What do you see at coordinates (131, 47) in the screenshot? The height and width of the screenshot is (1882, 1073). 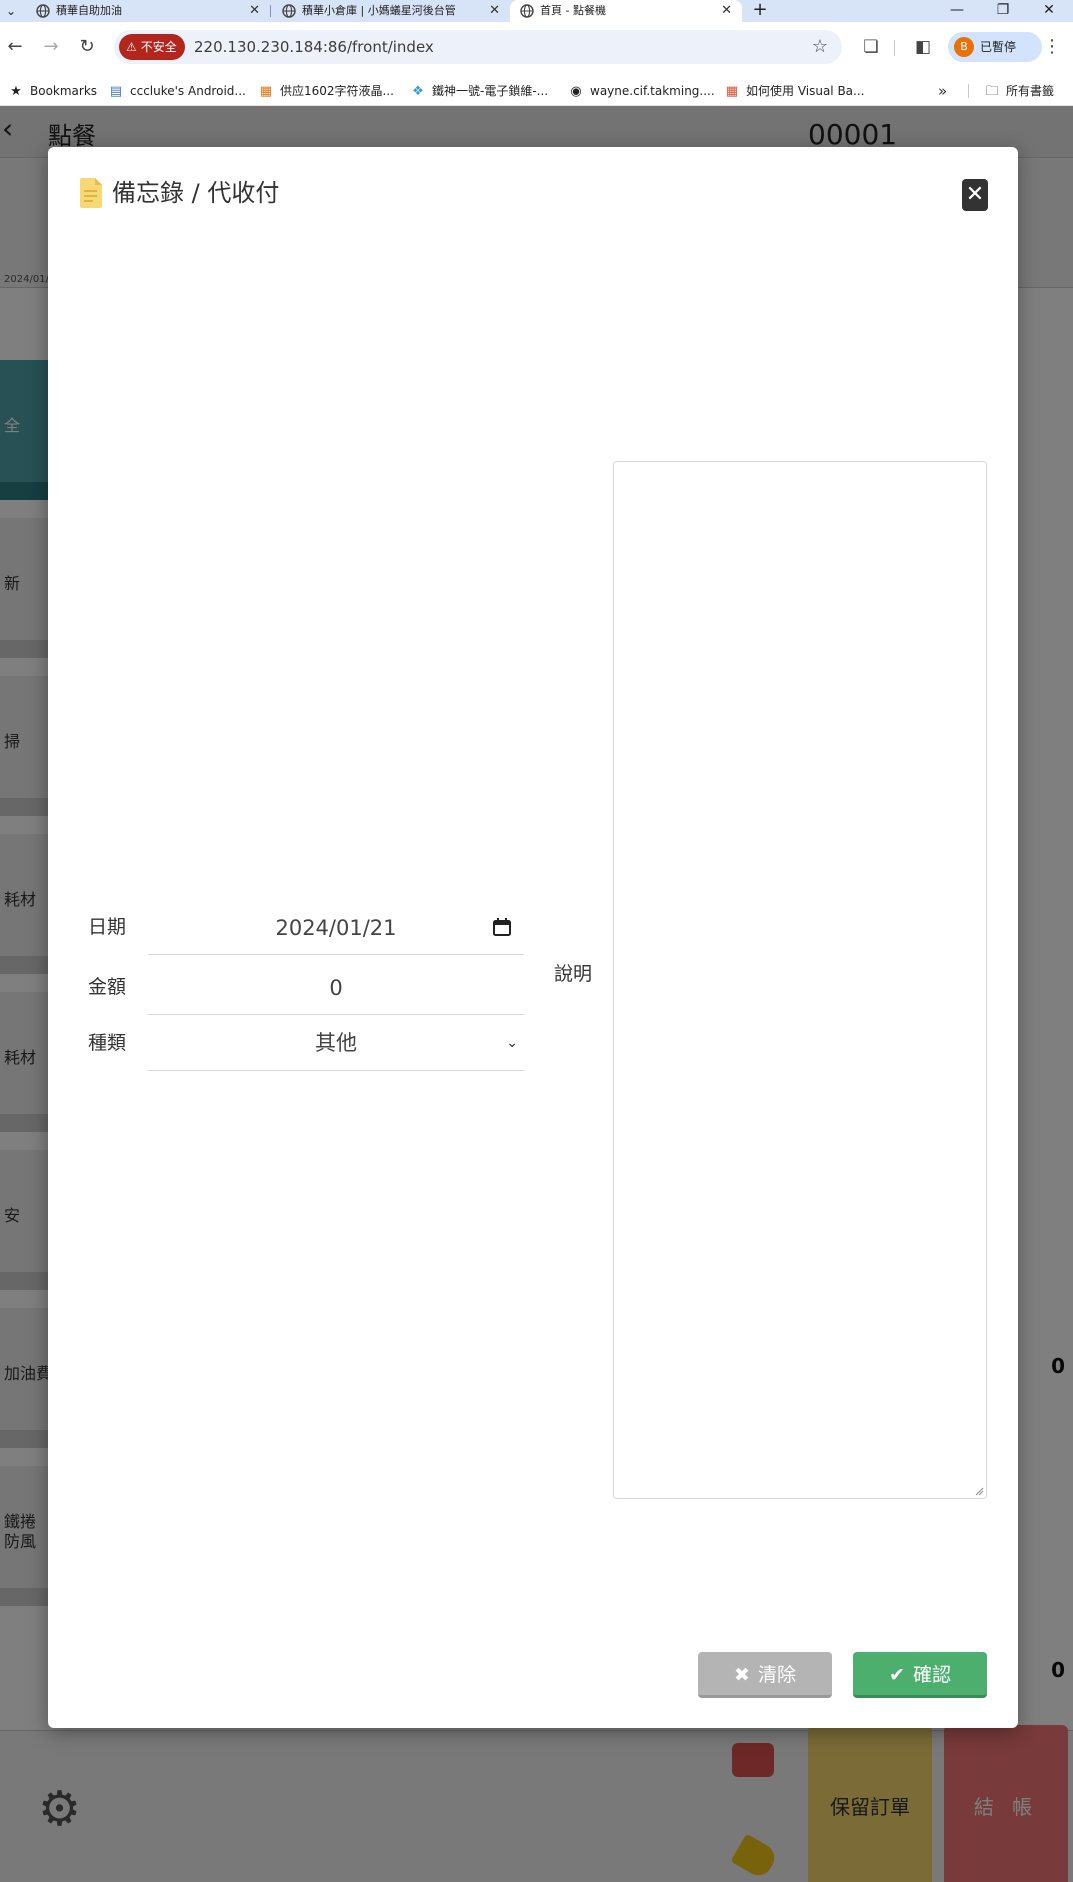 I see `warning-triangle-icon: ⚠` at bounding box center [131, 47].